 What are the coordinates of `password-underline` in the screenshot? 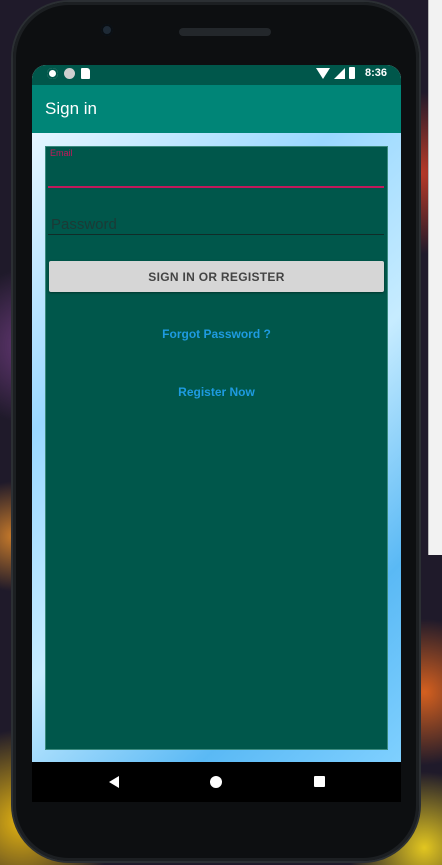 It's located at (216, 234).